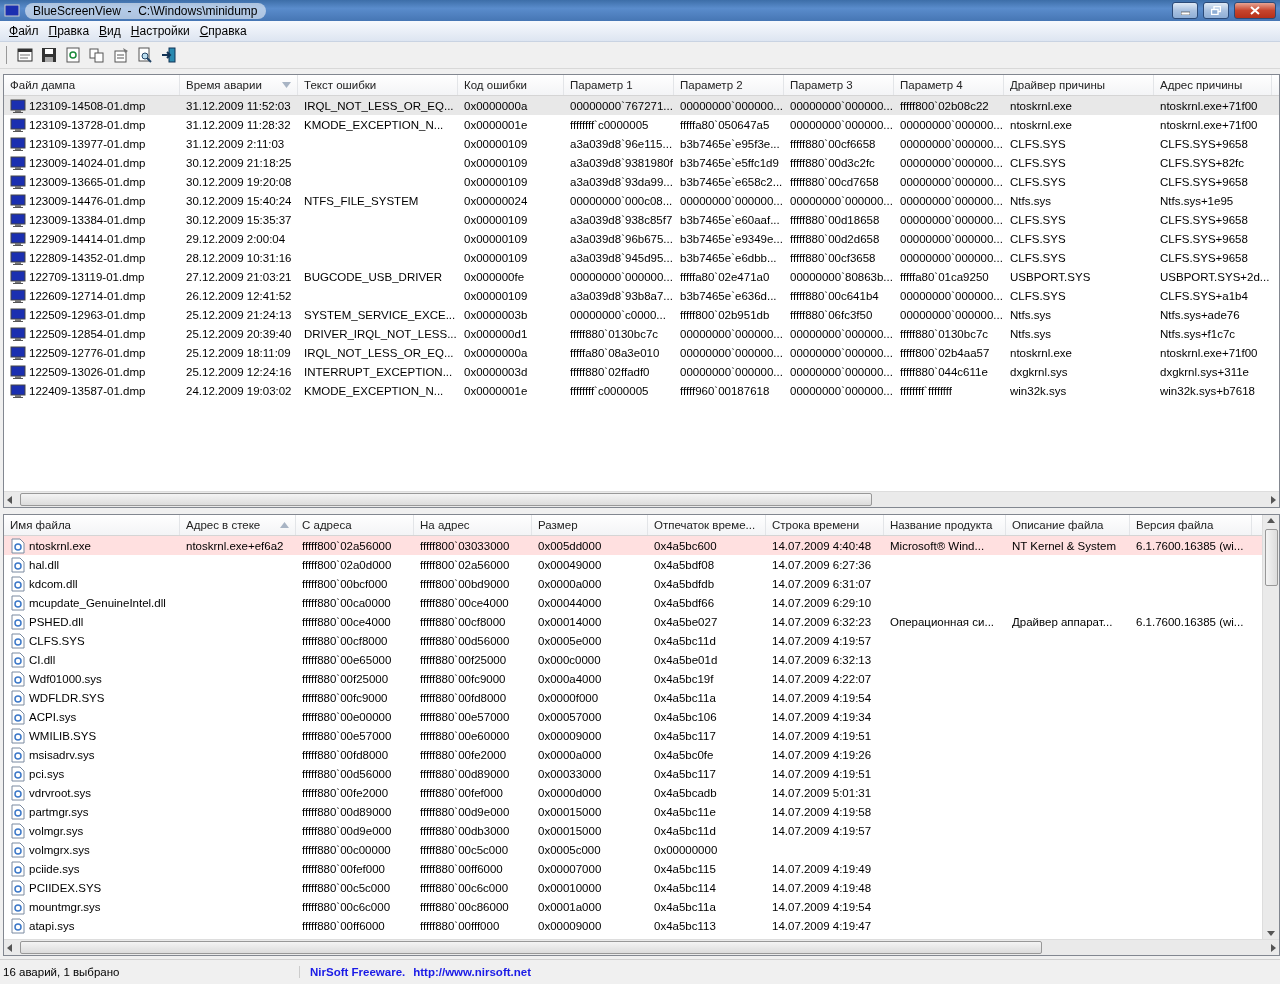 The width and height of the screenshot is (1280, 984). Describe the element at coordinates (473, 525) in the screenshot. I see `column-header: На адрес` at that location.